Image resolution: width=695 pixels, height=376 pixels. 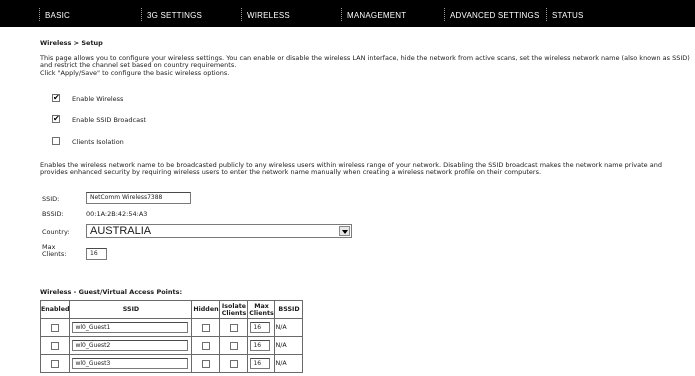 I want to click on guest1-ssid-input: wl0_Guest1, so click(x=130, y=327).